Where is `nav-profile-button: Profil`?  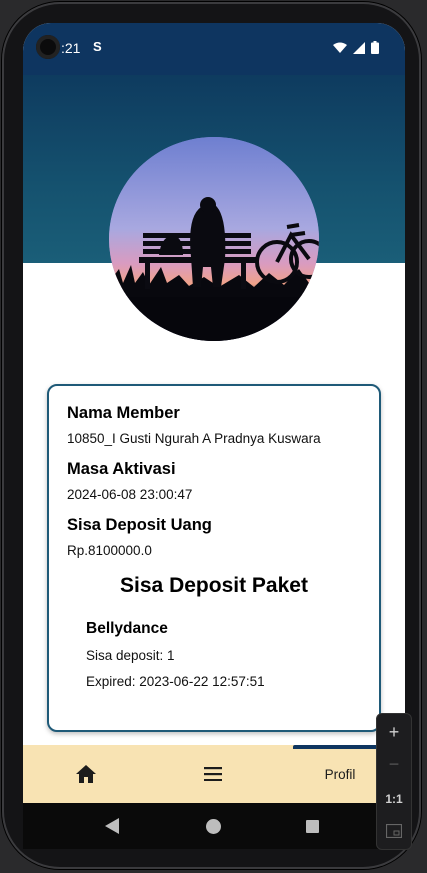 nav-profile-button: Profil is located at coordinates (340, 774).